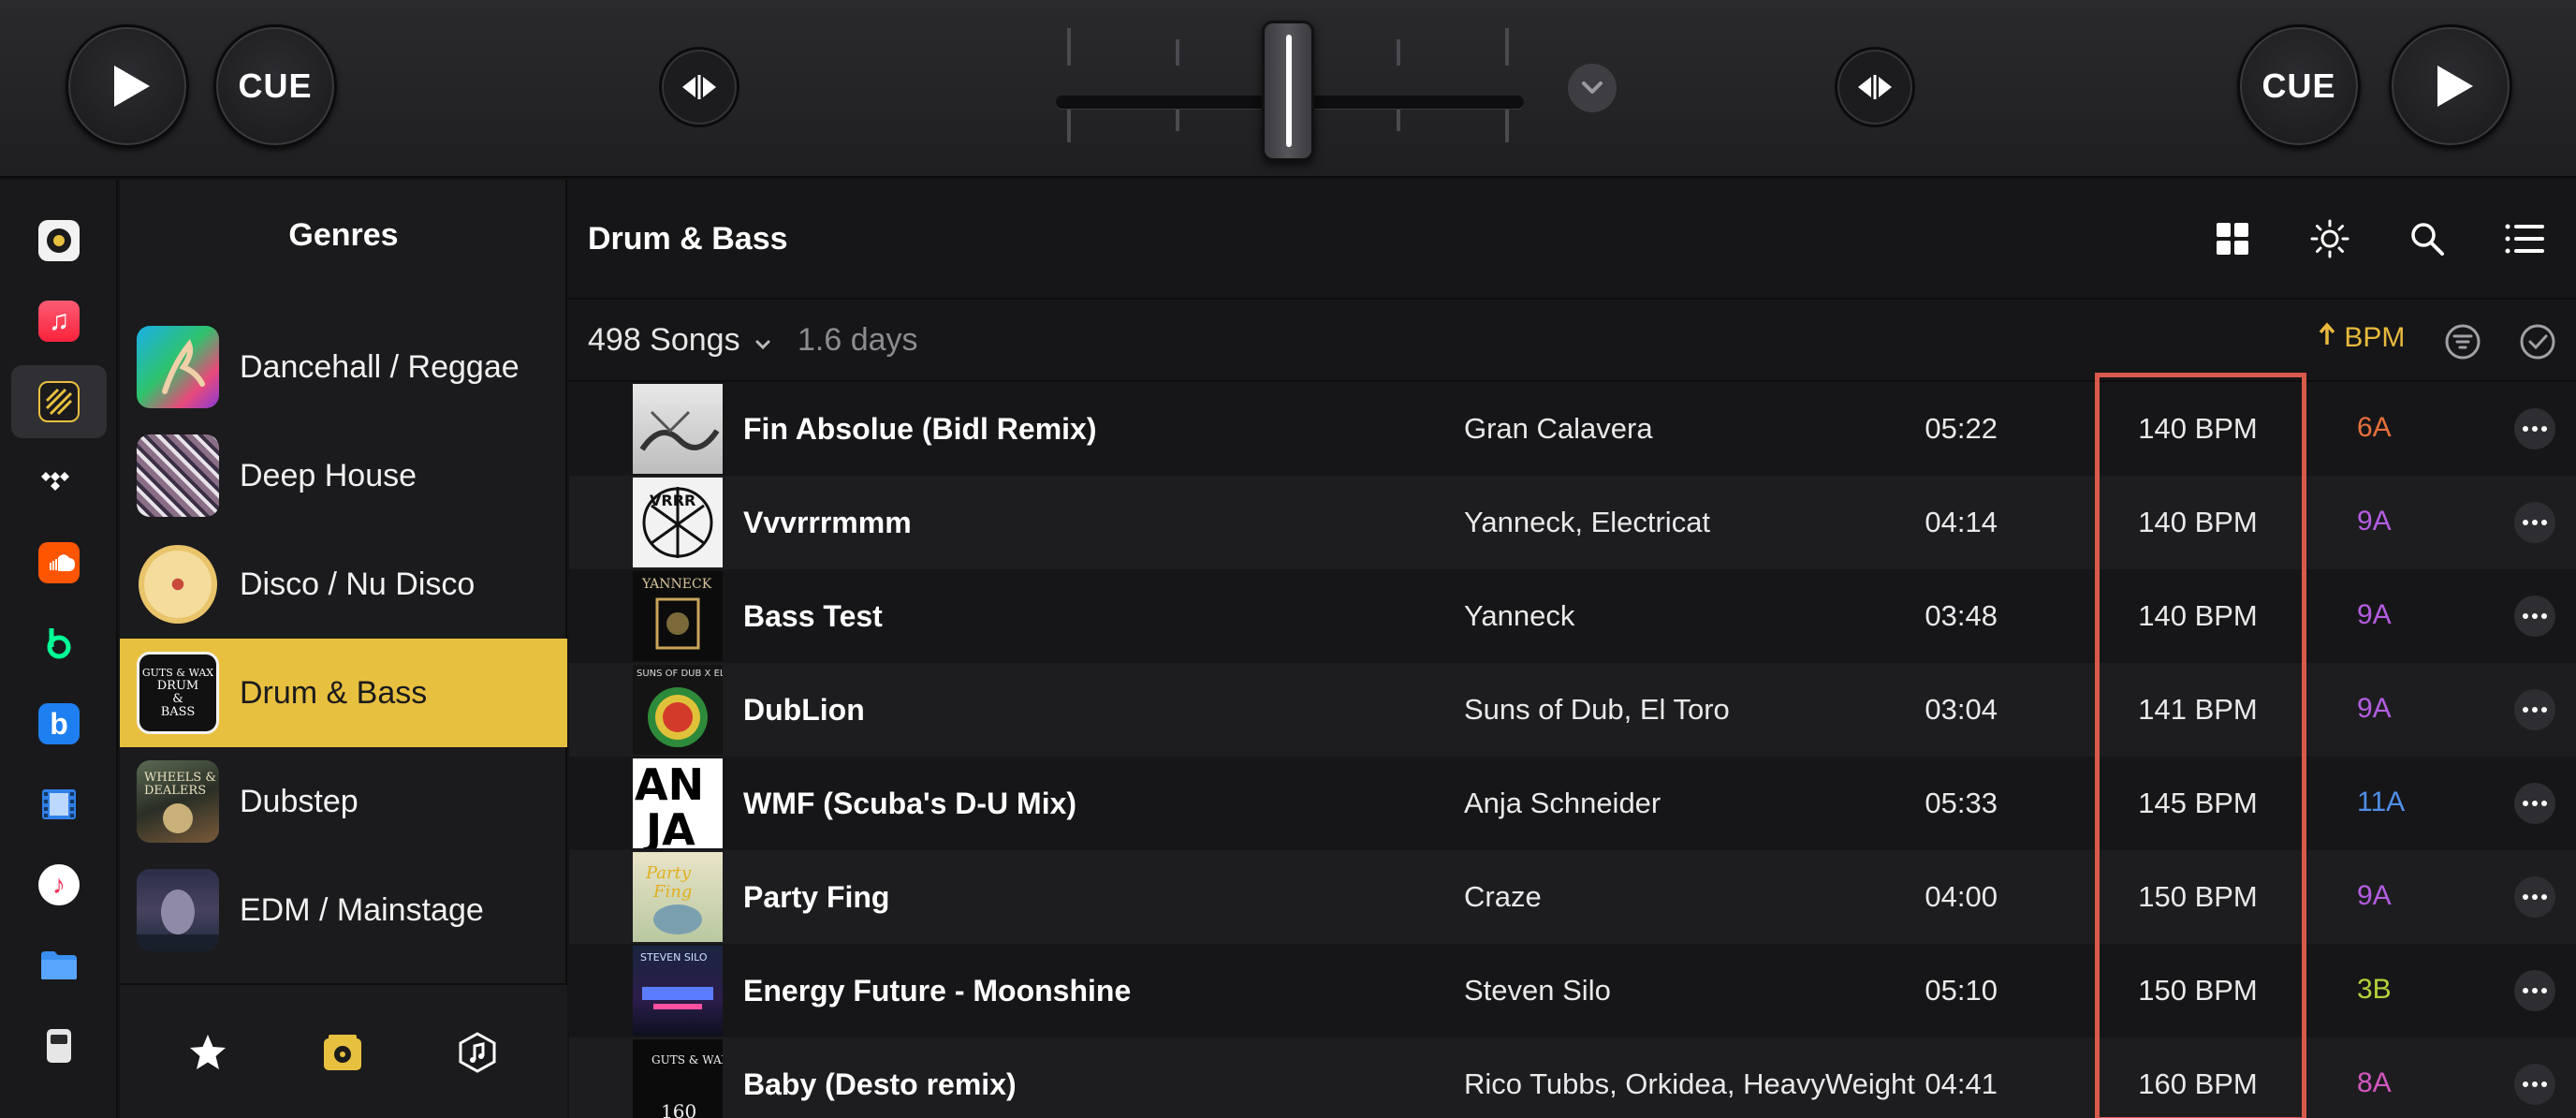  I want to click on track-artwork: GUTS & WAX 160, so click(678, 1078).